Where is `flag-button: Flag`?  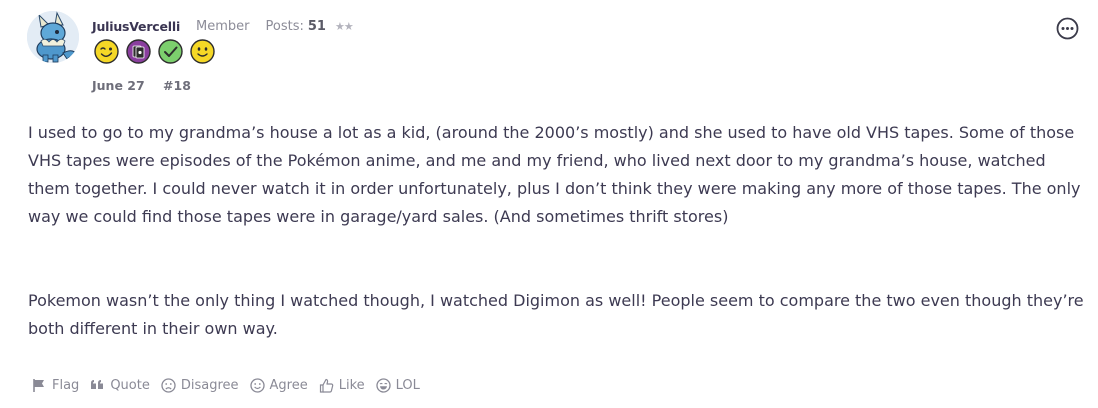
flag-button: Flag is located at coordinates (55, 385).